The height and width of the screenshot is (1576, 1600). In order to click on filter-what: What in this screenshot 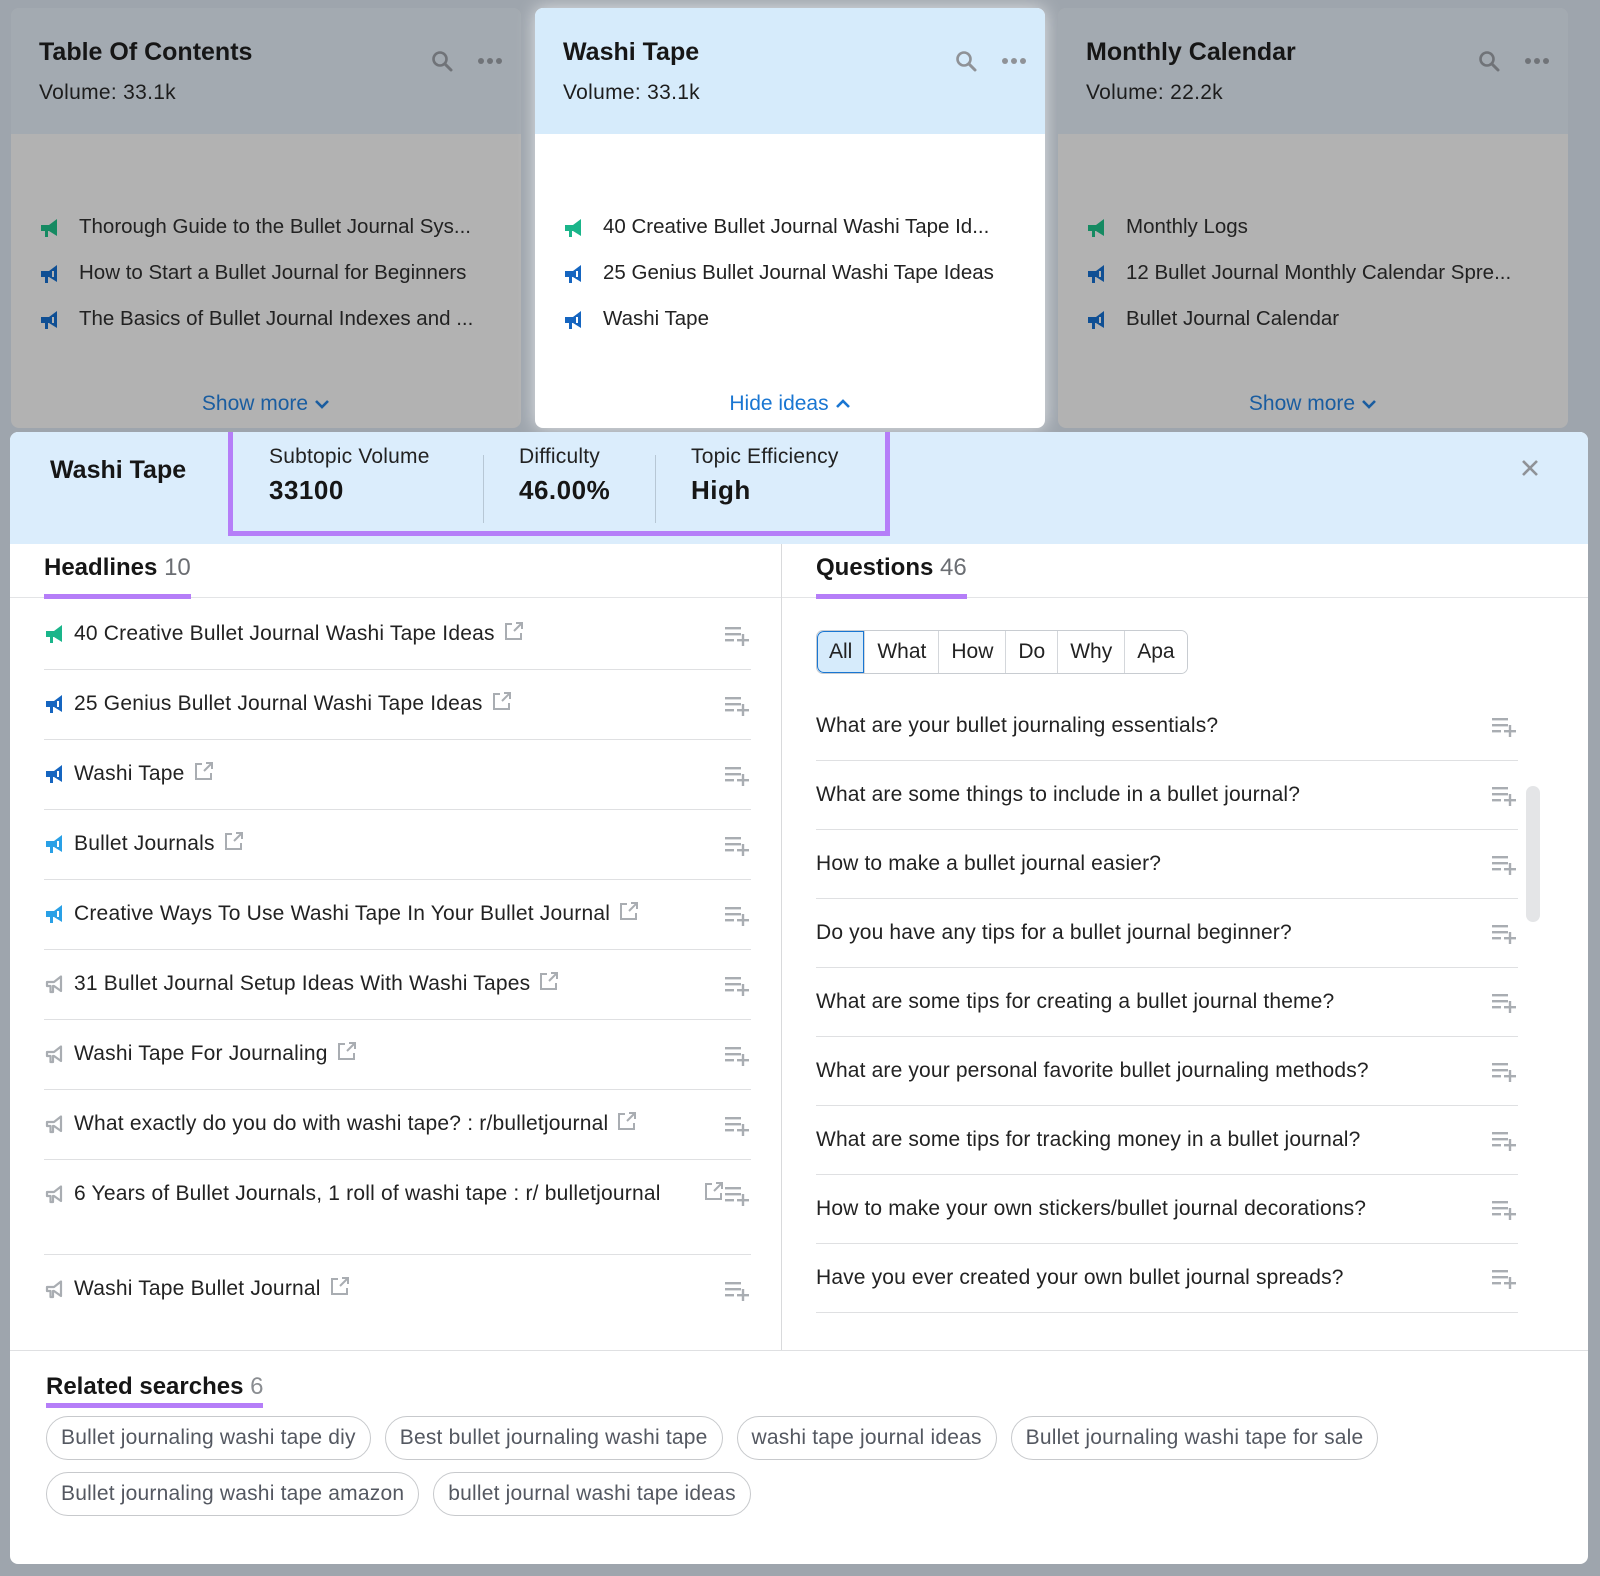, I will do `click(901, 652)`.